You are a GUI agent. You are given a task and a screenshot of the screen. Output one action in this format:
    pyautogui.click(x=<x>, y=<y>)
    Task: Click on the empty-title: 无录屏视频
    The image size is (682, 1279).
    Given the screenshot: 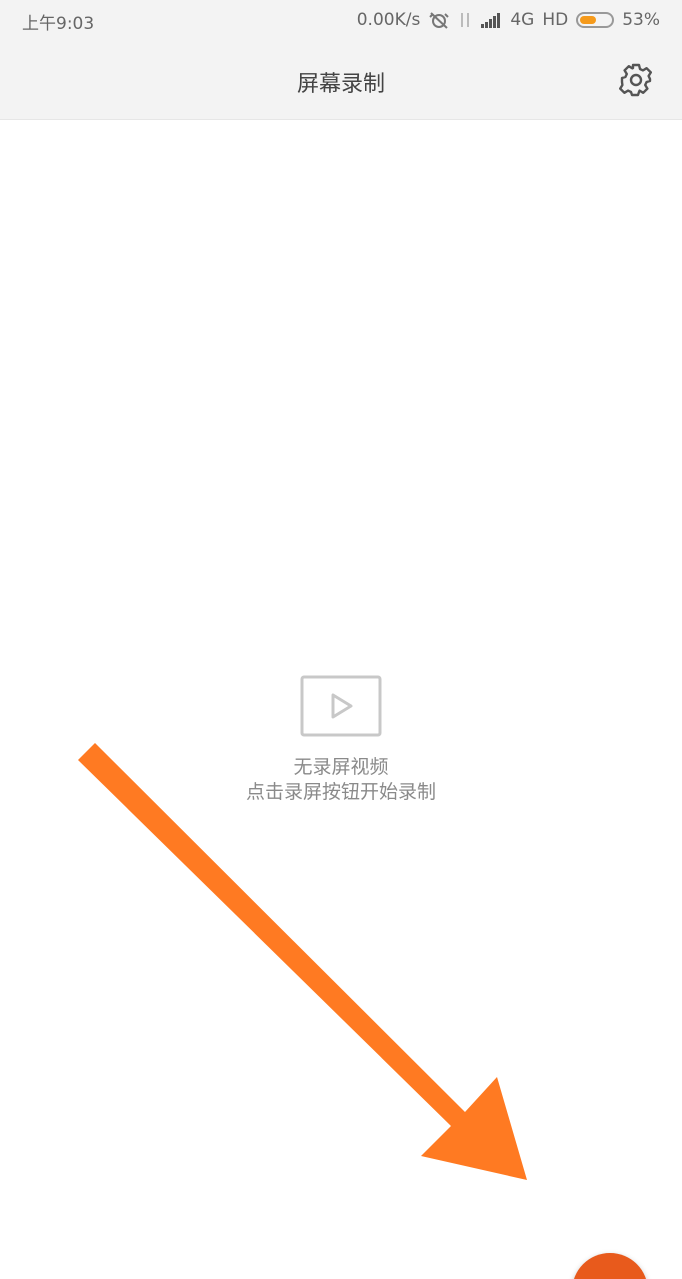 What is the action you would take?
    pyautogui.click(x=341, y=767)
    